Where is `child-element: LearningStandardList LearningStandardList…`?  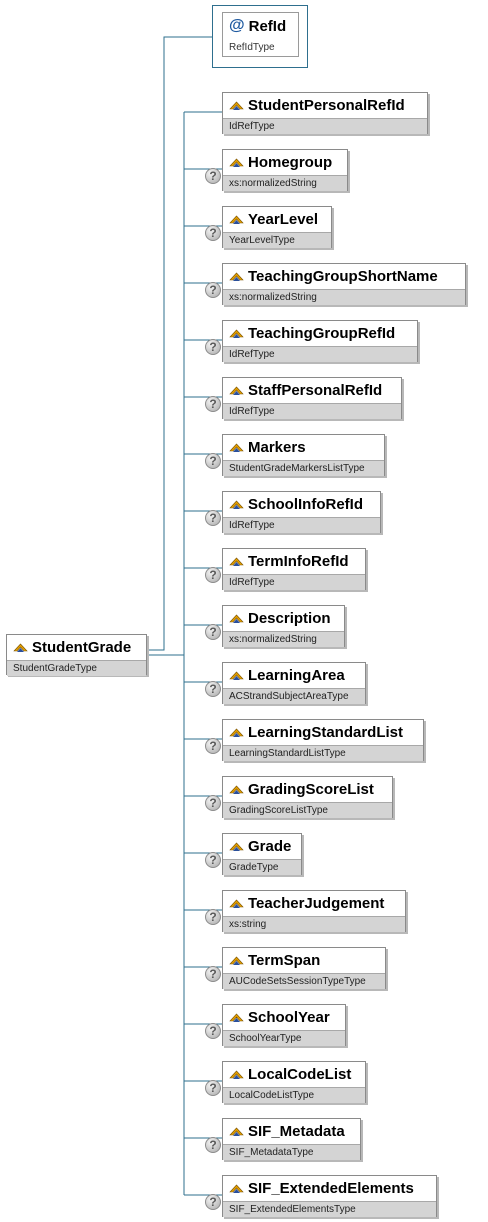 child-element: LearningStandardList LearningStandardList… is located at coordinates (323, 740).